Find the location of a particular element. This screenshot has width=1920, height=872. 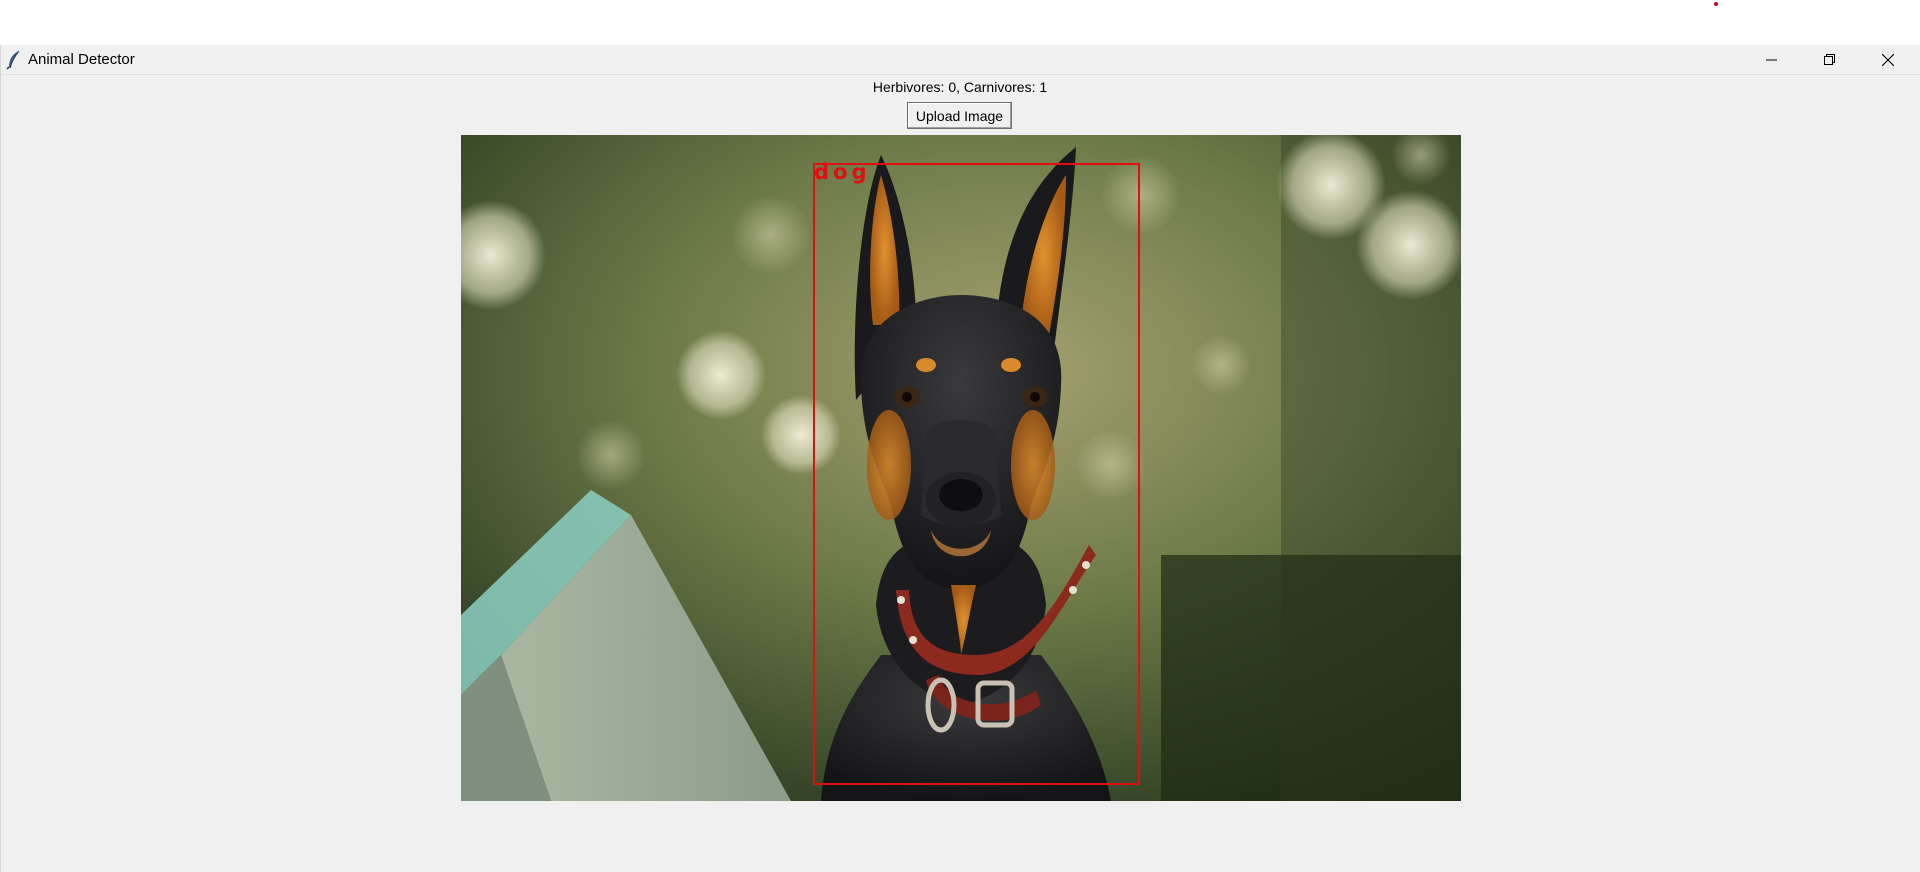

close-icon is located at coordinates (1888, 60).